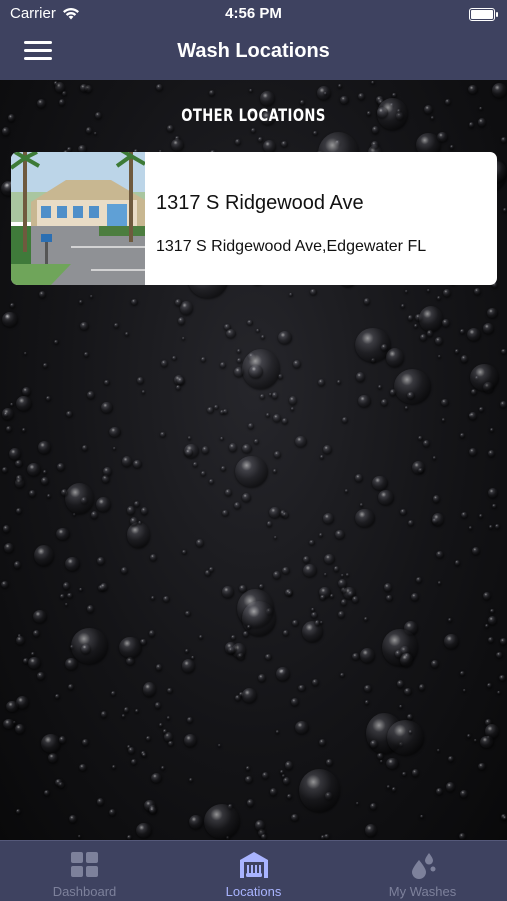 This screenshot has height=901, width=507. What do you see at coordinates (84, 891) in the screenshot?
I see `tab-label: Dashboard` at bounding box center [84, 891].